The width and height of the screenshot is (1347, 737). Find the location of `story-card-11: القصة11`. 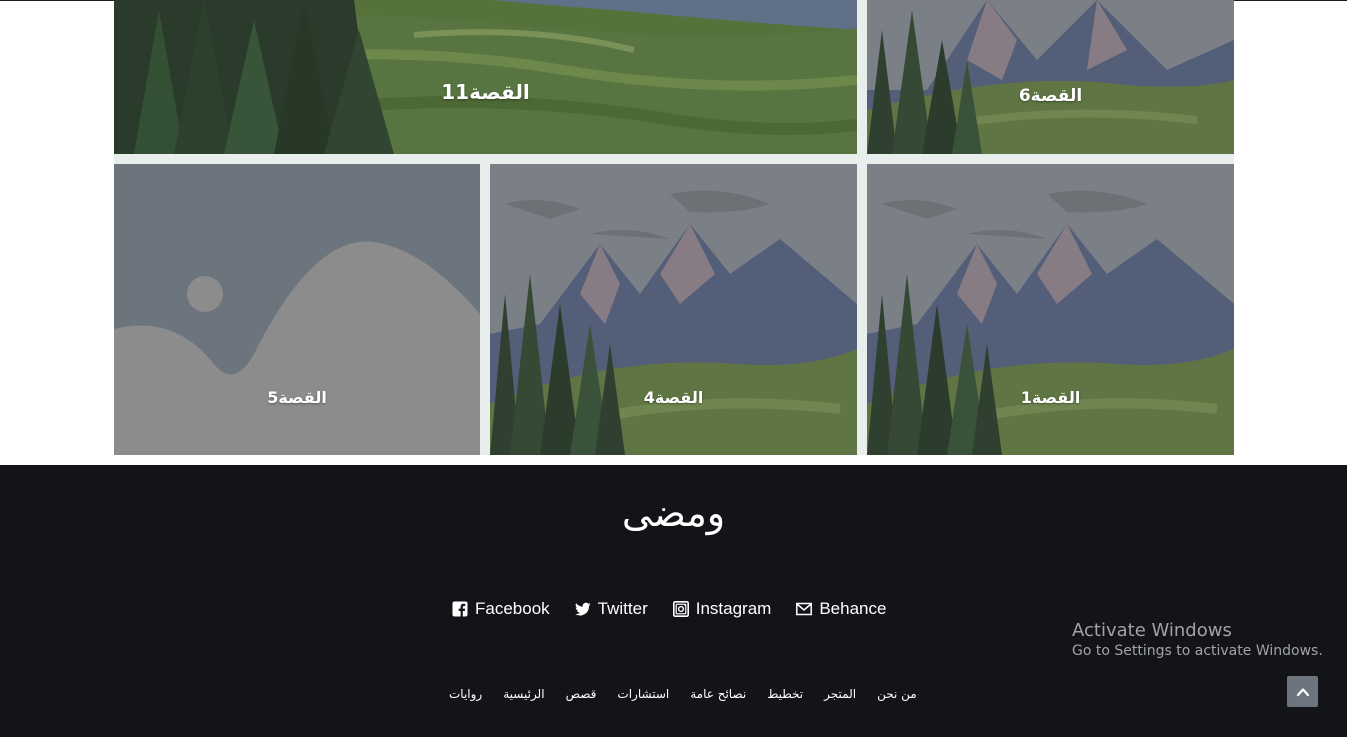

story-card-11: القصة11 is located at coordinates (485, 77).